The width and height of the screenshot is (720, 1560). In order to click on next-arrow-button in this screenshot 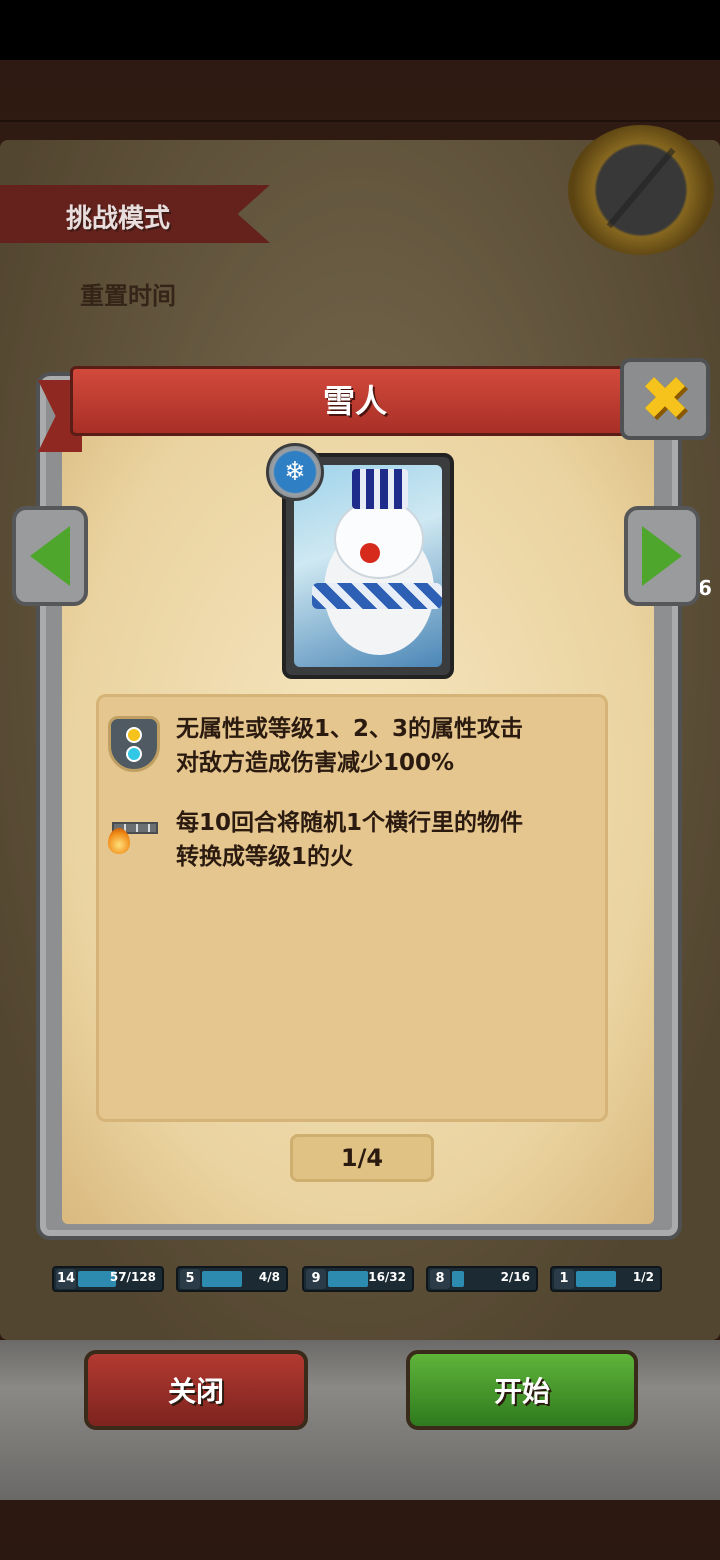, I will do `click(662, 556)`.